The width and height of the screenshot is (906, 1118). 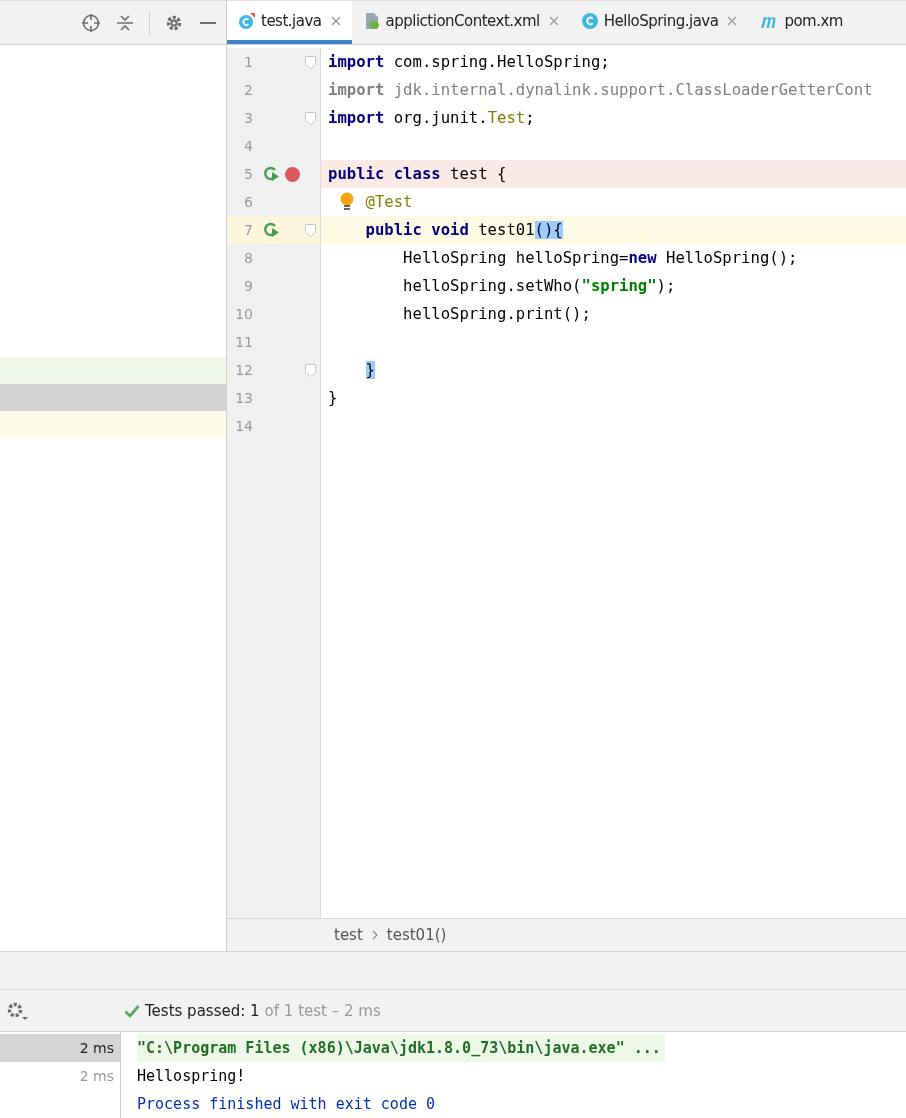 What do you see at coordinates (389, 202) in the screenshot?
I see `code-line: @Test` at bounding box center [389, 202].